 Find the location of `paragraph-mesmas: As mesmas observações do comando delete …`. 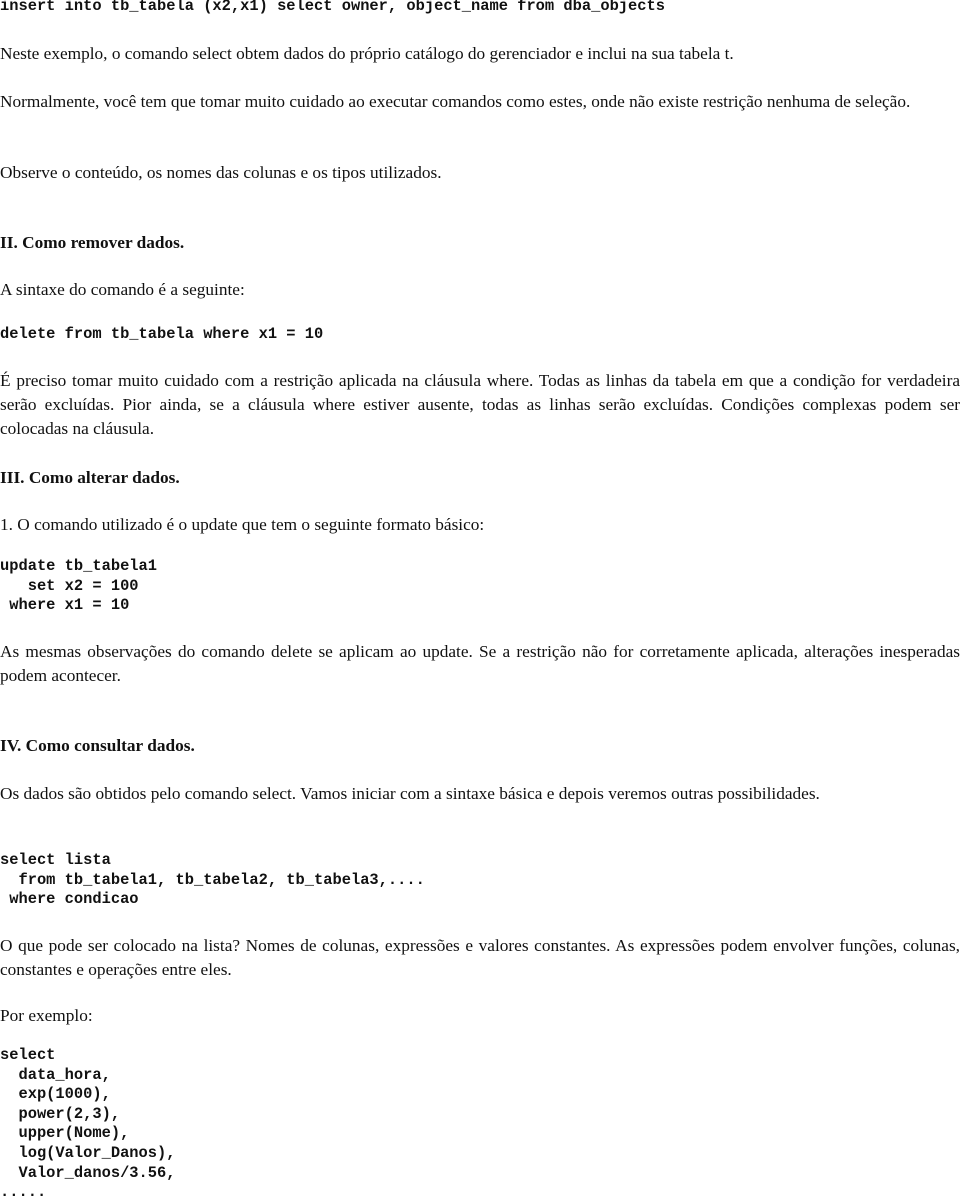

paragraph-mesmas: As mesmas observações do comando delete … is located at coordinates (480, 664).